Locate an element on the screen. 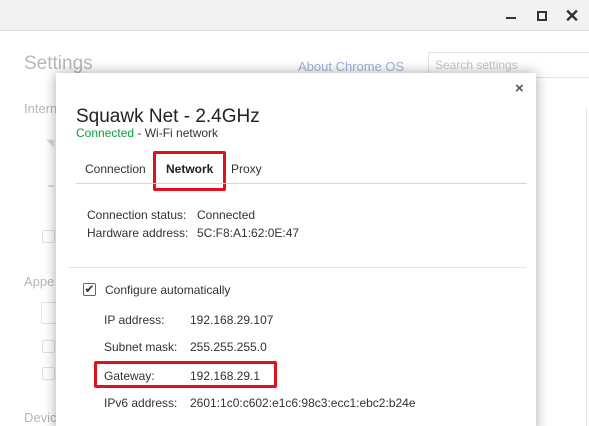 The height and width of the screenshot is (426, 589). ip-address-value: 192.168.29.107 is located at coordinates (232, 320).